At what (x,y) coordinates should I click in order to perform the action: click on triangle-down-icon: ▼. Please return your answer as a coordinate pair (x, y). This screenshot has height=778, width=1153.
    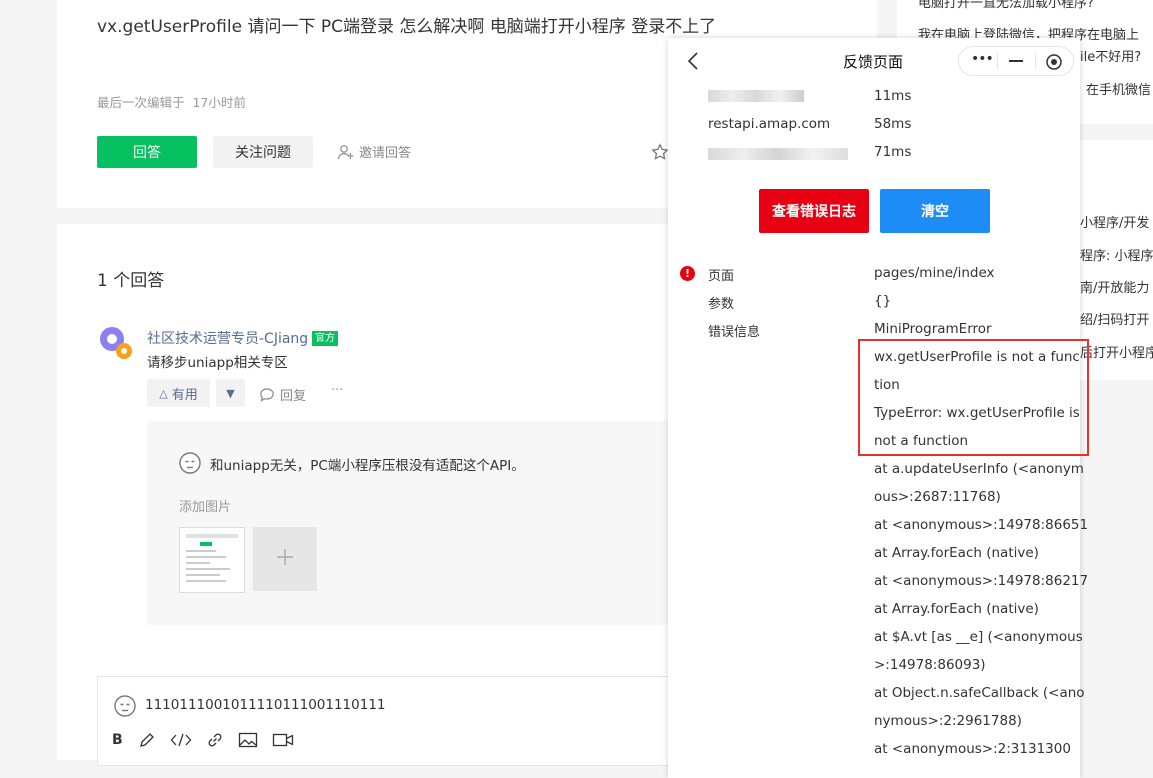
    Looking at the image, I should click on (230, 393).